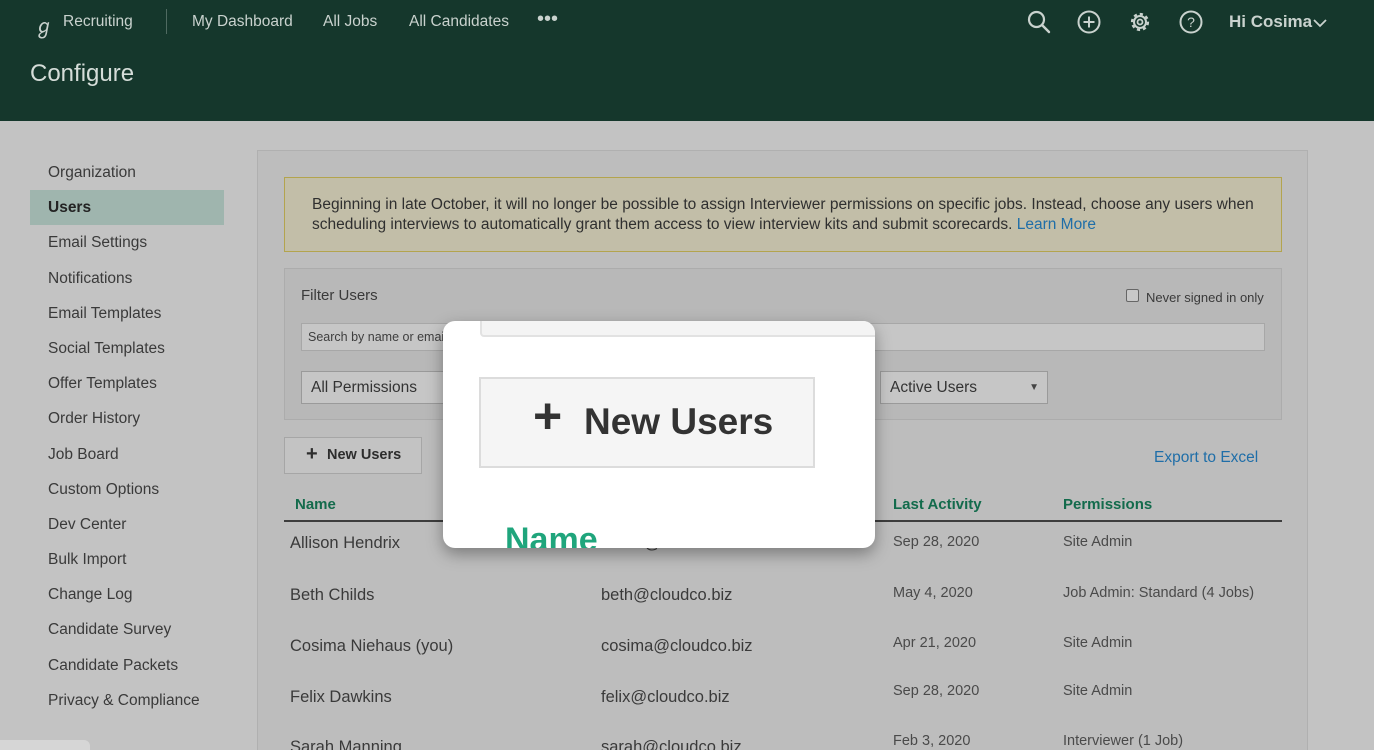  What do you see at coordinates (665, 697) in the screenshot?
I see `user-email: felix@cloudco.biz` at bounding box center [665, 697].